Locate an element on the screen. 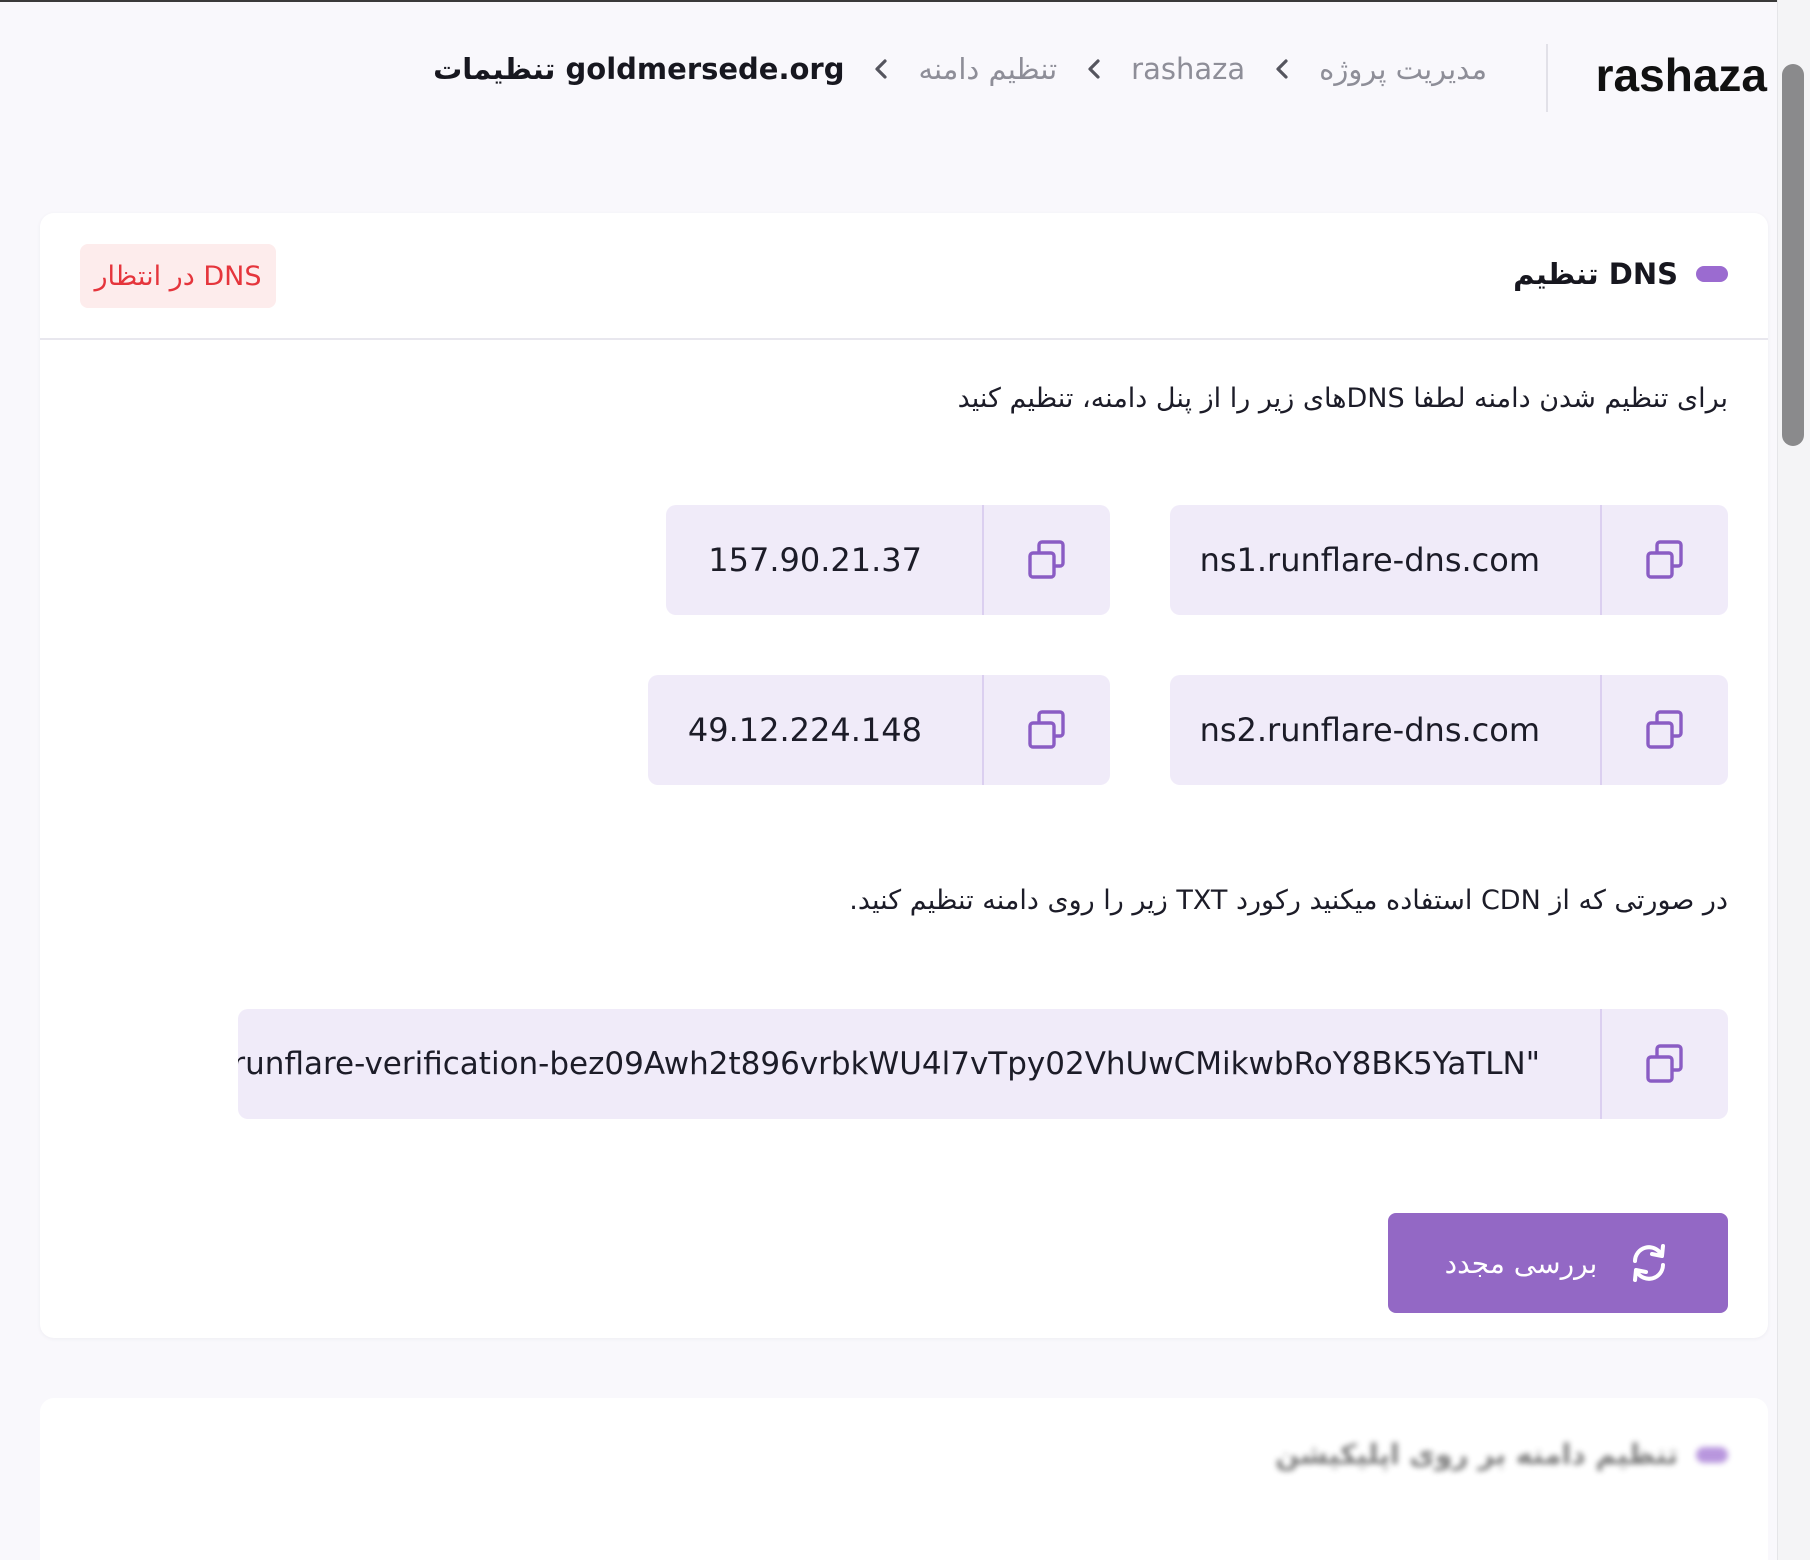 The height and width of the screenshot is (1560, 1810). nameserver-1-host: ns1.runflare-dns.com is located at coordinates (1369, 560).